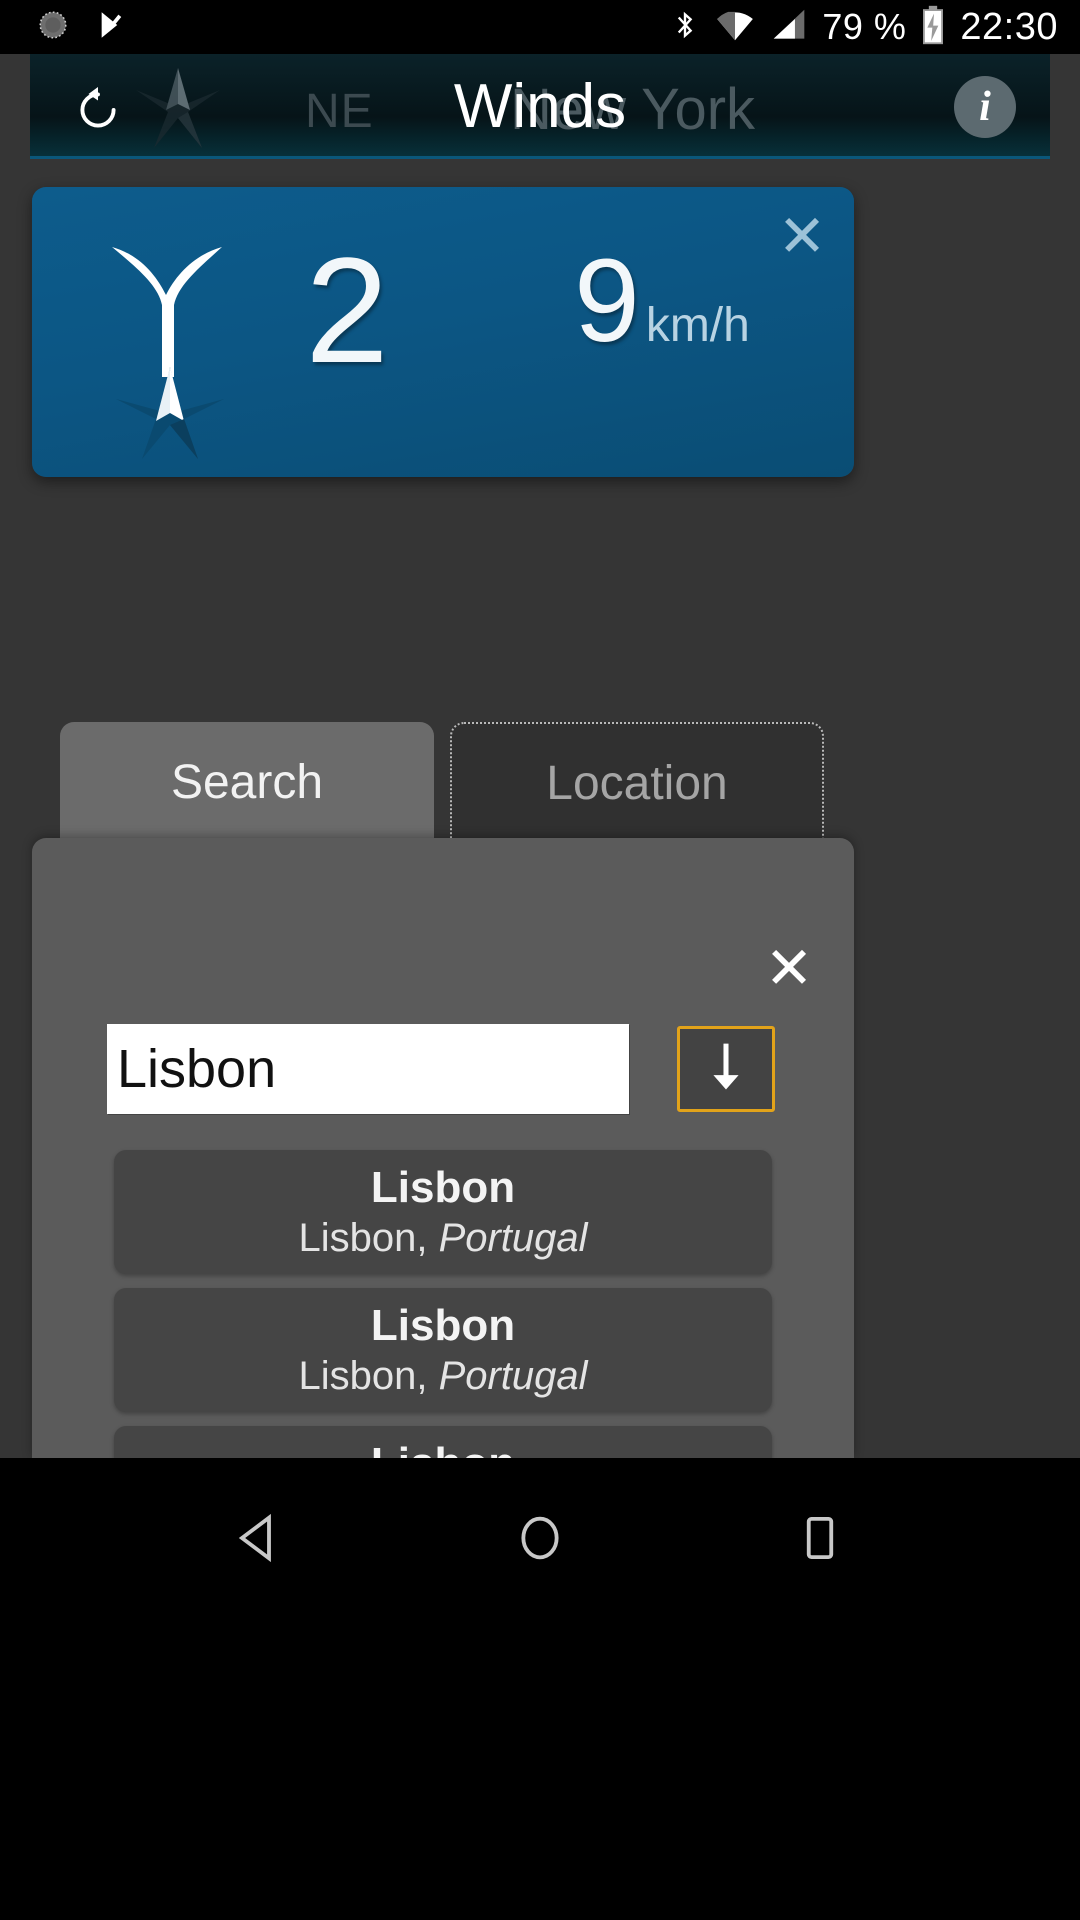  I want to click on wind-card: ✕ 2 NNE 9km/h San Francisco, so click(443, 332).